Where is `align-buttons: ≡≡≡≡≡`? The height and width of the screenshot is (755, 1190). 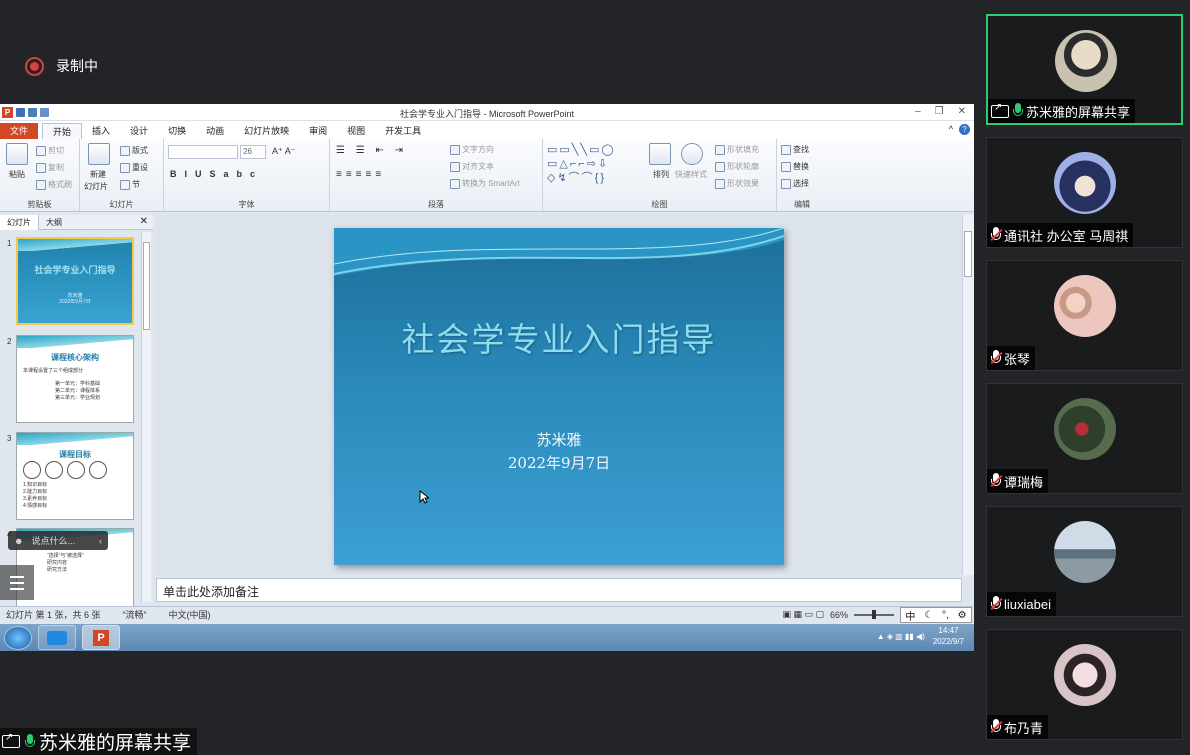
align-buttons: ≡≡≡≡≡ is located at coordinates (360, 174).